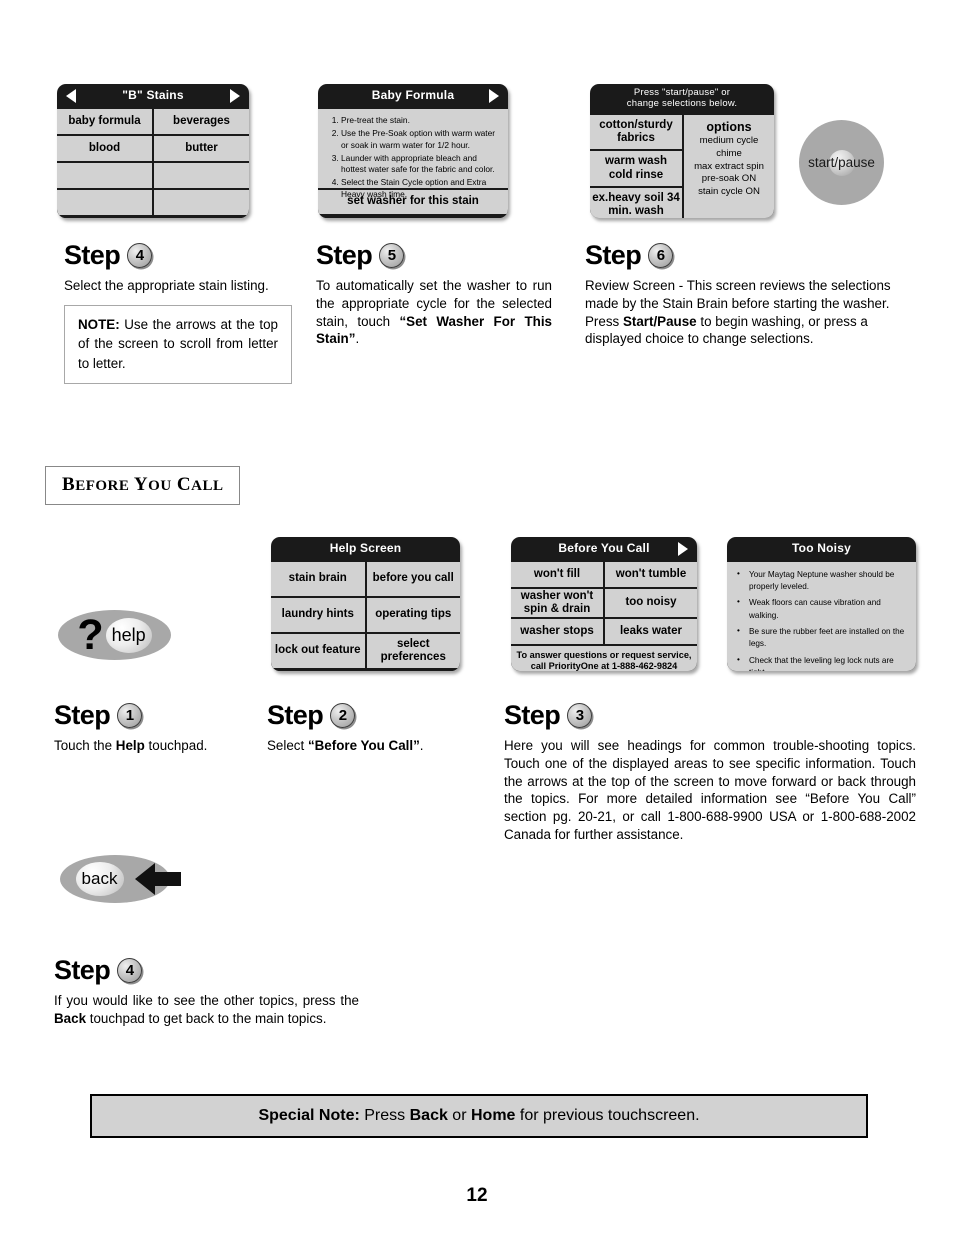 The image size is (954, 1235). Describe the element at coordinates (365, 548) in the screenshot. I see `title-text: Help Screen` at that location.